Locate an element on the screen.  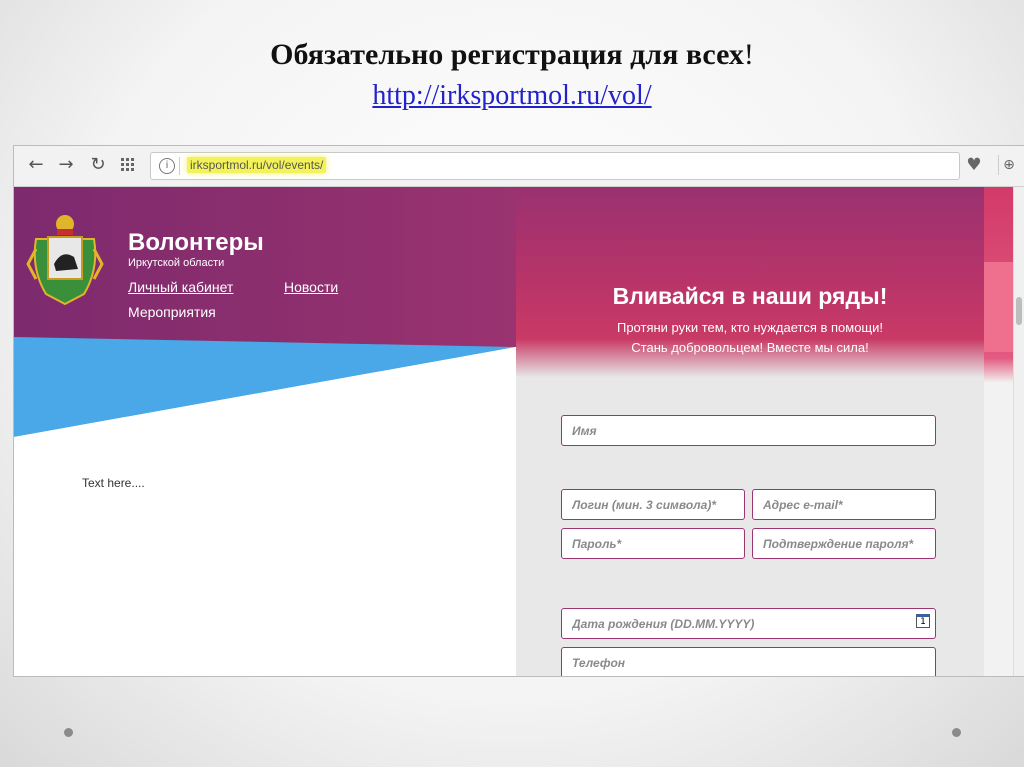
slide-link-line: http://irksportmol.ru/vol/ is located at coordinates (512, 96).